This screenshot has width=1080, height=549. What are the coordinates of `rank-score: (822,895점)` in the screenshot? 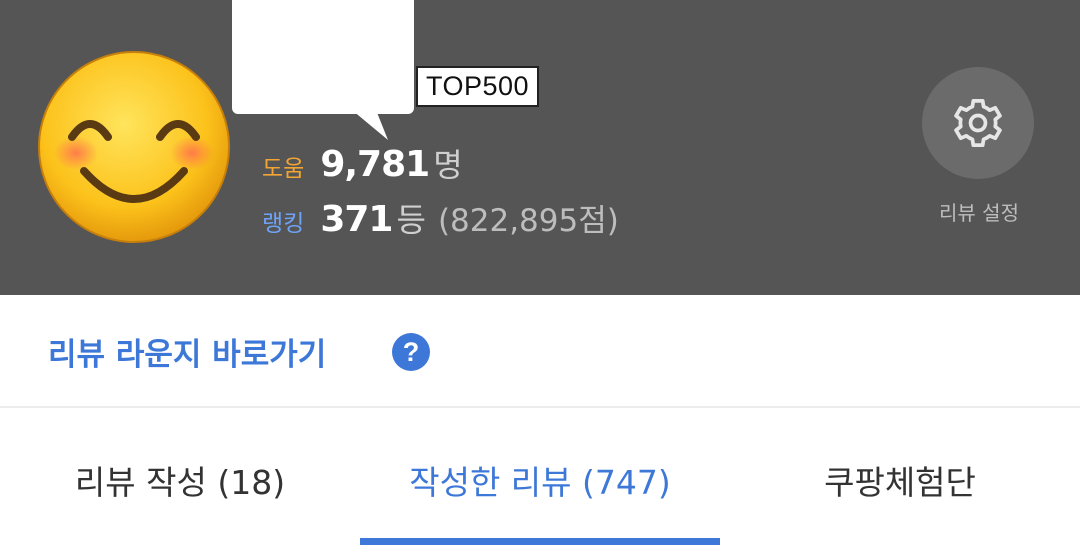 It's located at (528, 221).